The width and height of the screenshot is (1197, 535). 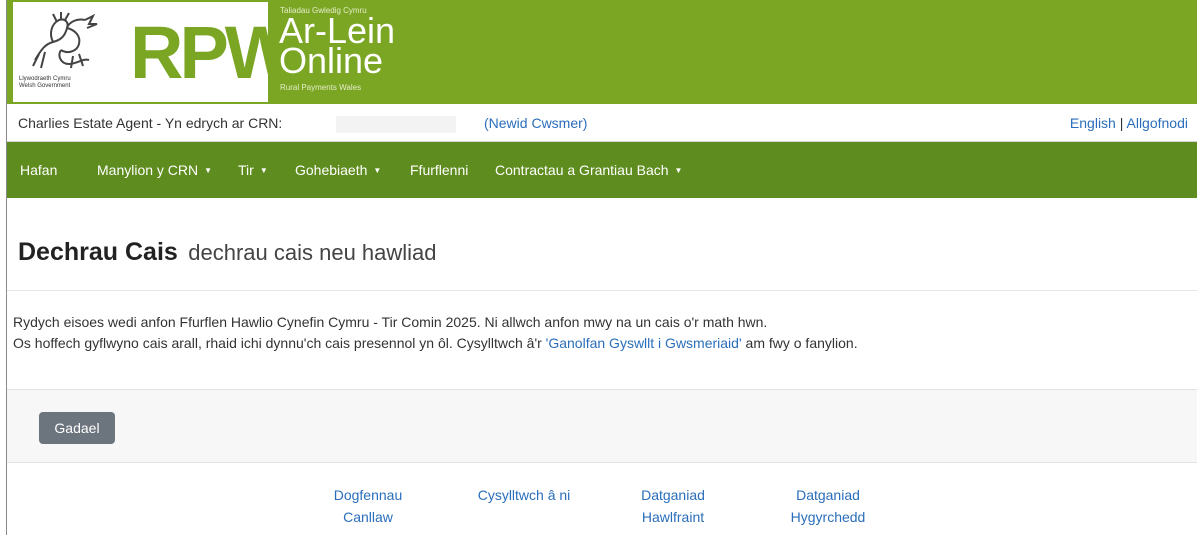 I want to click on nav-item-label: Tir, so click(x=246, y=170).